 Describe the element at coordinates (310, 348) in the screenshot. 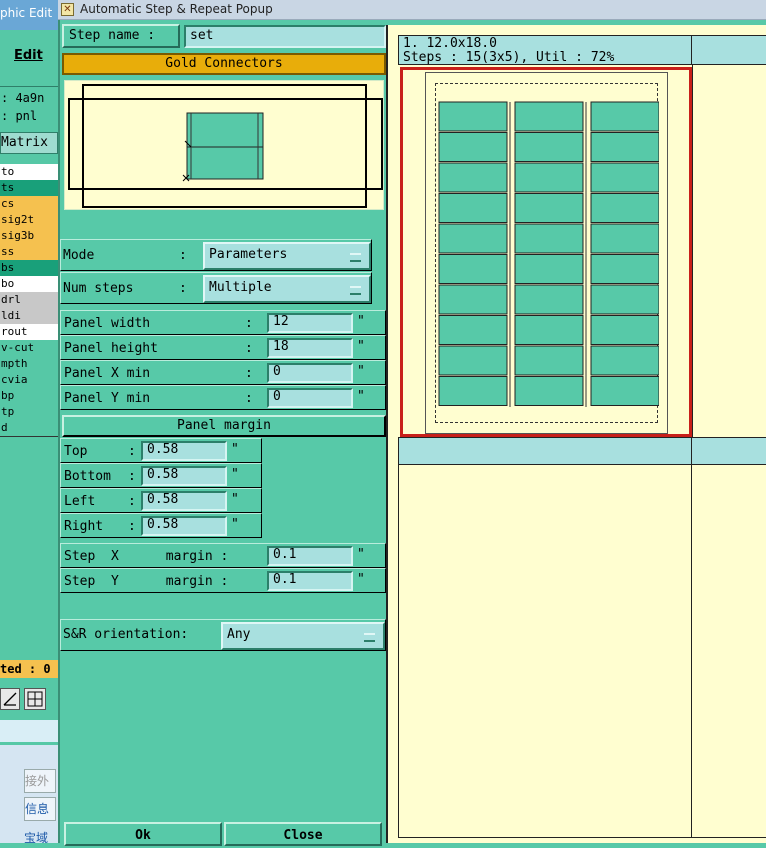

I see `panel-height-input: 18` at that location.